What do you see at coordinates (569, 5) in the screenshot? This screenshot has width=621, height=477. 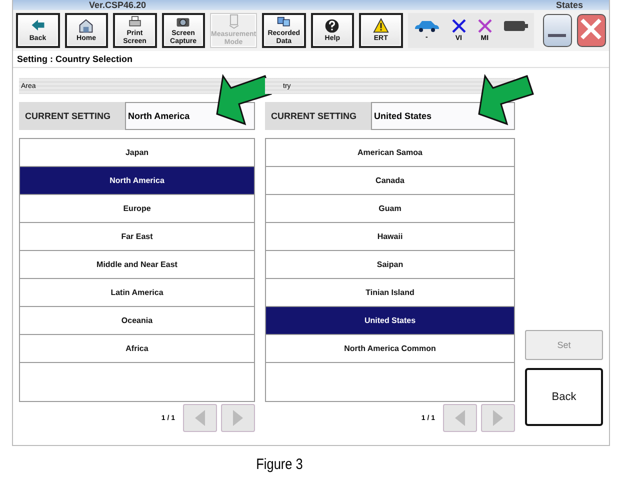 I see `title-text: States` at bounding box center [569, 5].